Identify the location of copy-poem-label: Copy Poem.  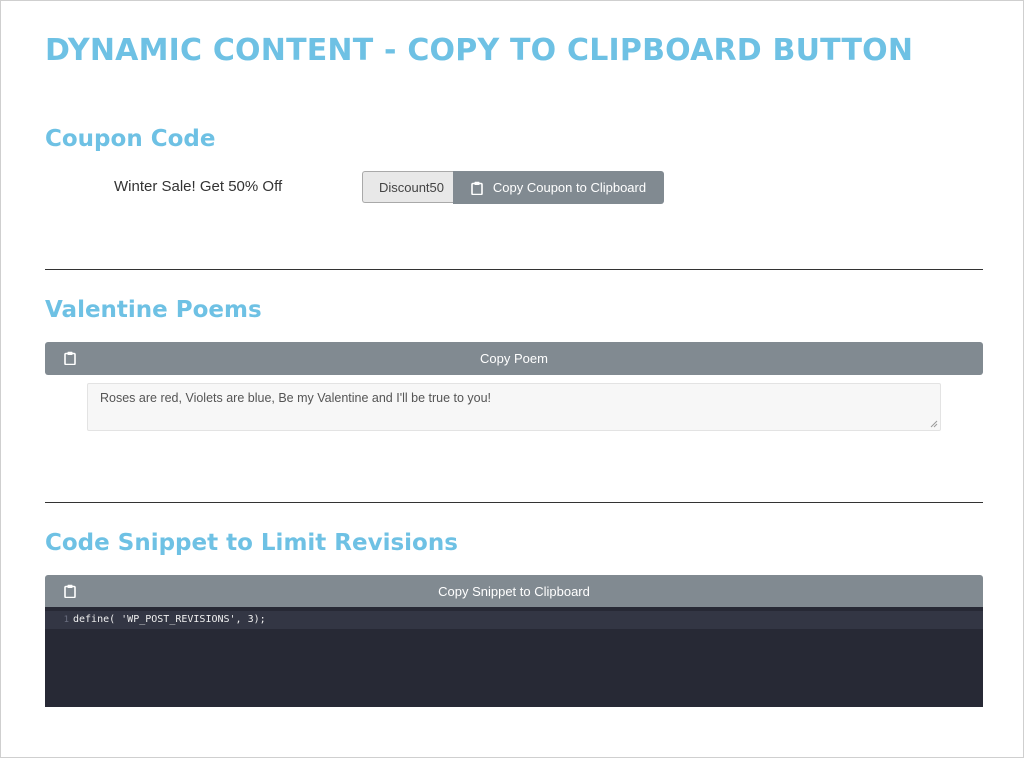
(514, 358).